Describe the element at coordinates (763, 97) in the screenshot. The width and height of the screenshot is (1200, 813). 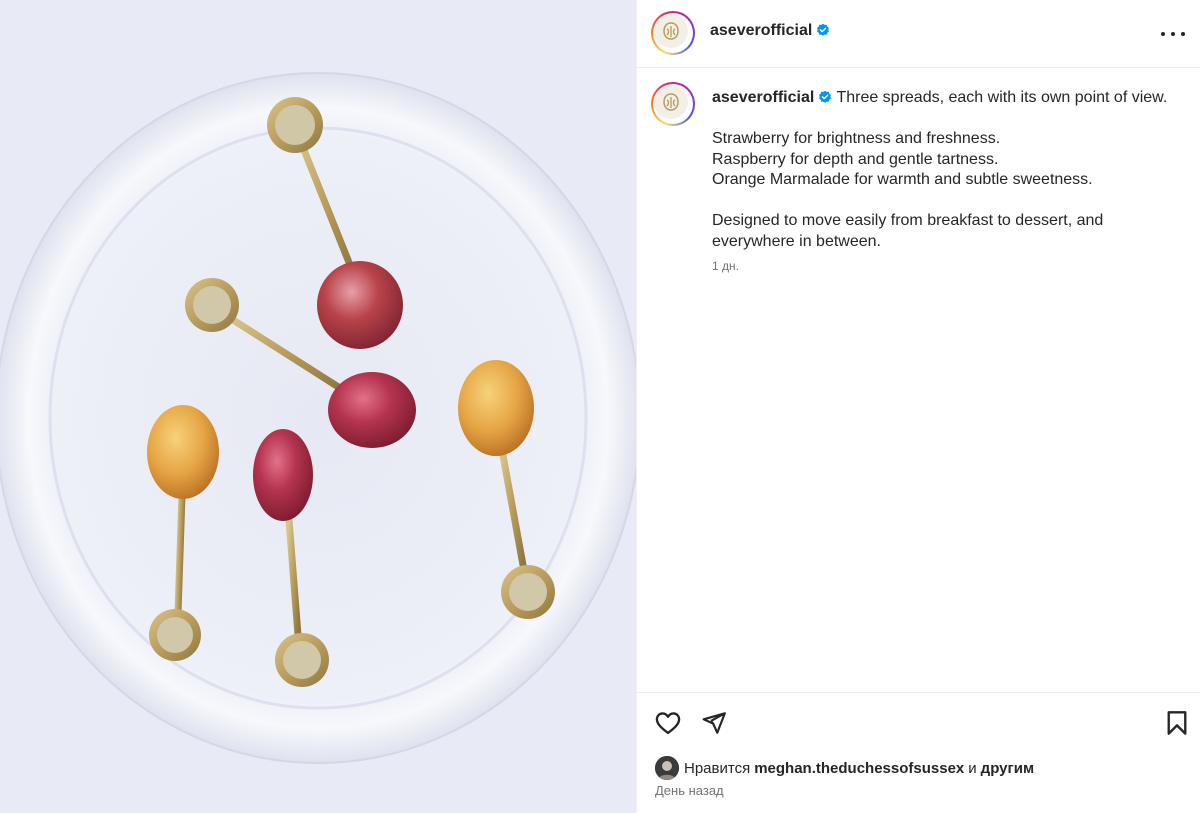
I see `caption-username: aseverofficial` at that location.